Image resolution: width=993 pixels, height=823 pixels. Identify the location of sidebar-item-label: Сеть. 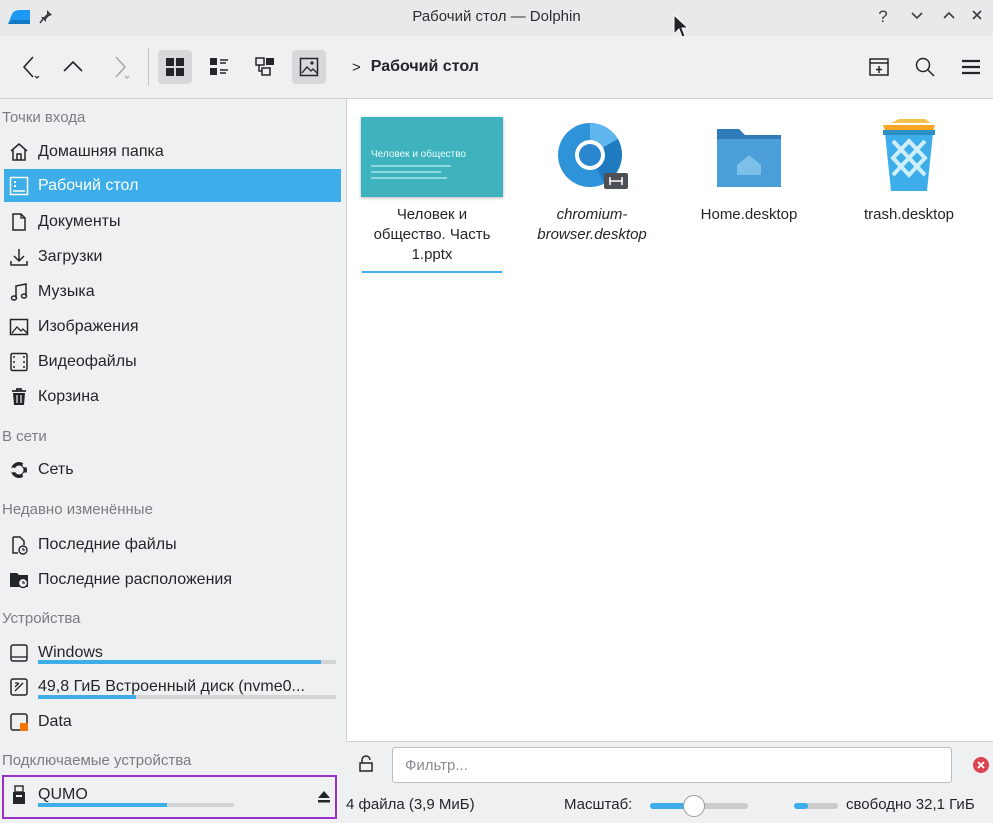
(56, 469).